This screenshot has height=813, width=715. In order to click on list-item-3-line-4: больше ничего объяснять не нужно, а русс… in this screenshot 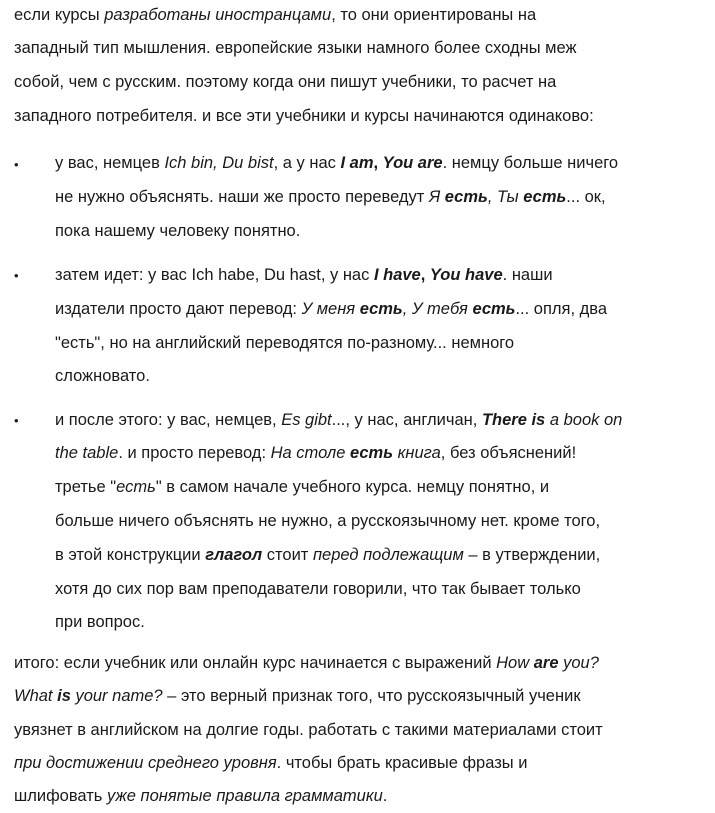, I will do `click(328, 521)`.